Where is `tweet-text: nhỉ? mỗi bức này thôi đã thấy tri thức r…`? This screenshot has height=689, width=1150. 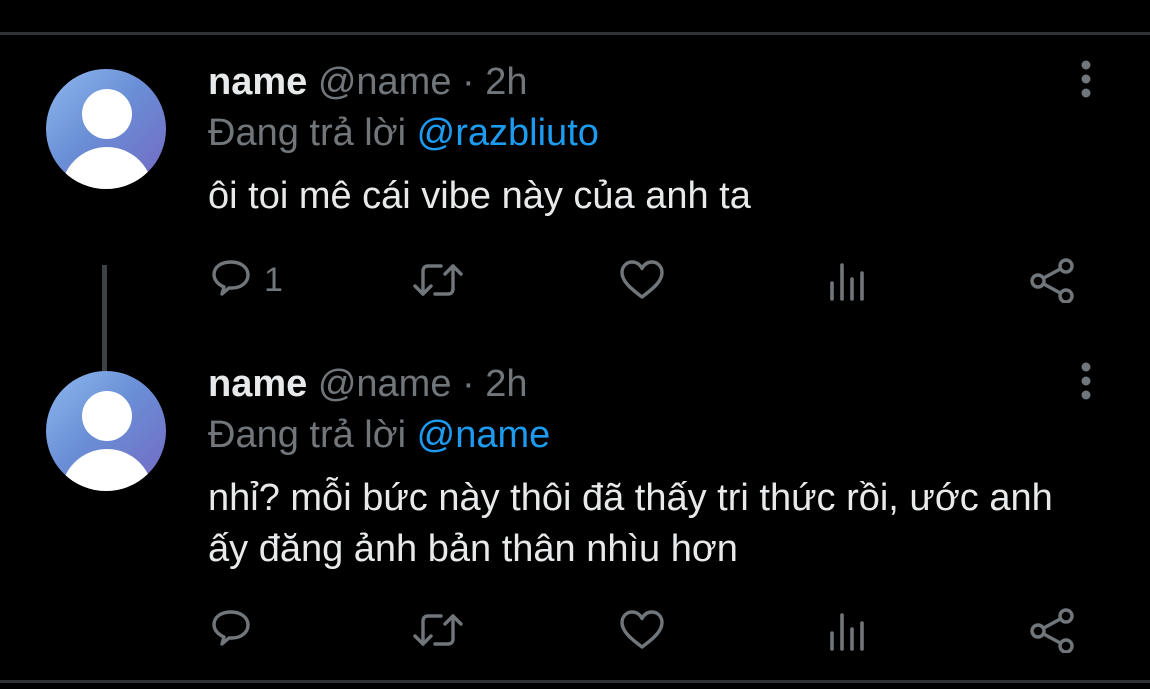 tweet-text: nhỉ? mỗi bức này thôi đã thấy tri thức r… is located at coordinates (630, 523).